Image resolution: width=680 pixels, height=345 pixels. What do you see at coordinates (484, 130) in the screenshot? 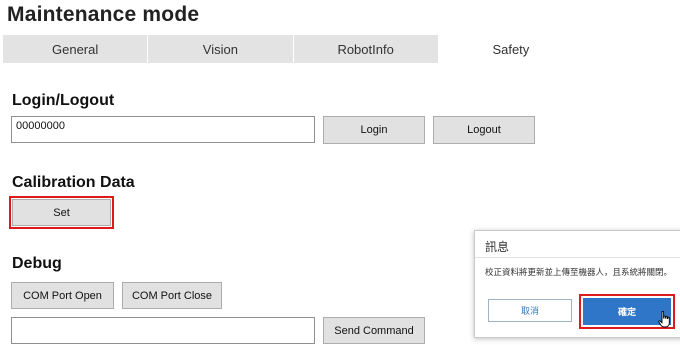
I see `logout-button: Logout` at bounding box center [484, 130].